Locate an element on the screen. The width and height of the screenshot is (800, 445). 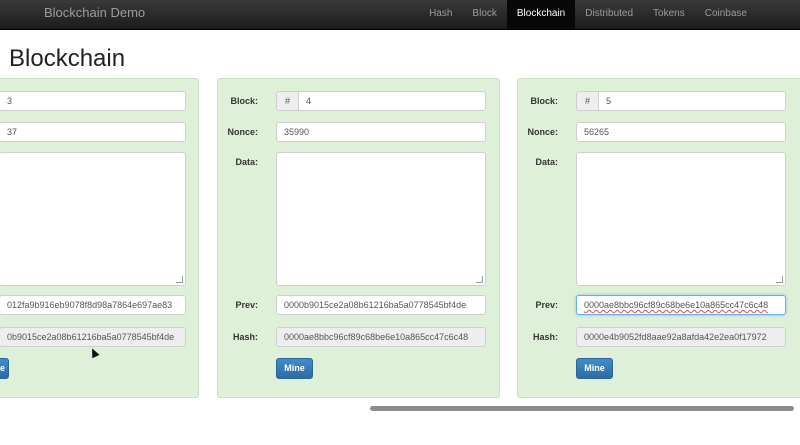
nav-item-tokens: Tokens is located at coordinates (669, 14).